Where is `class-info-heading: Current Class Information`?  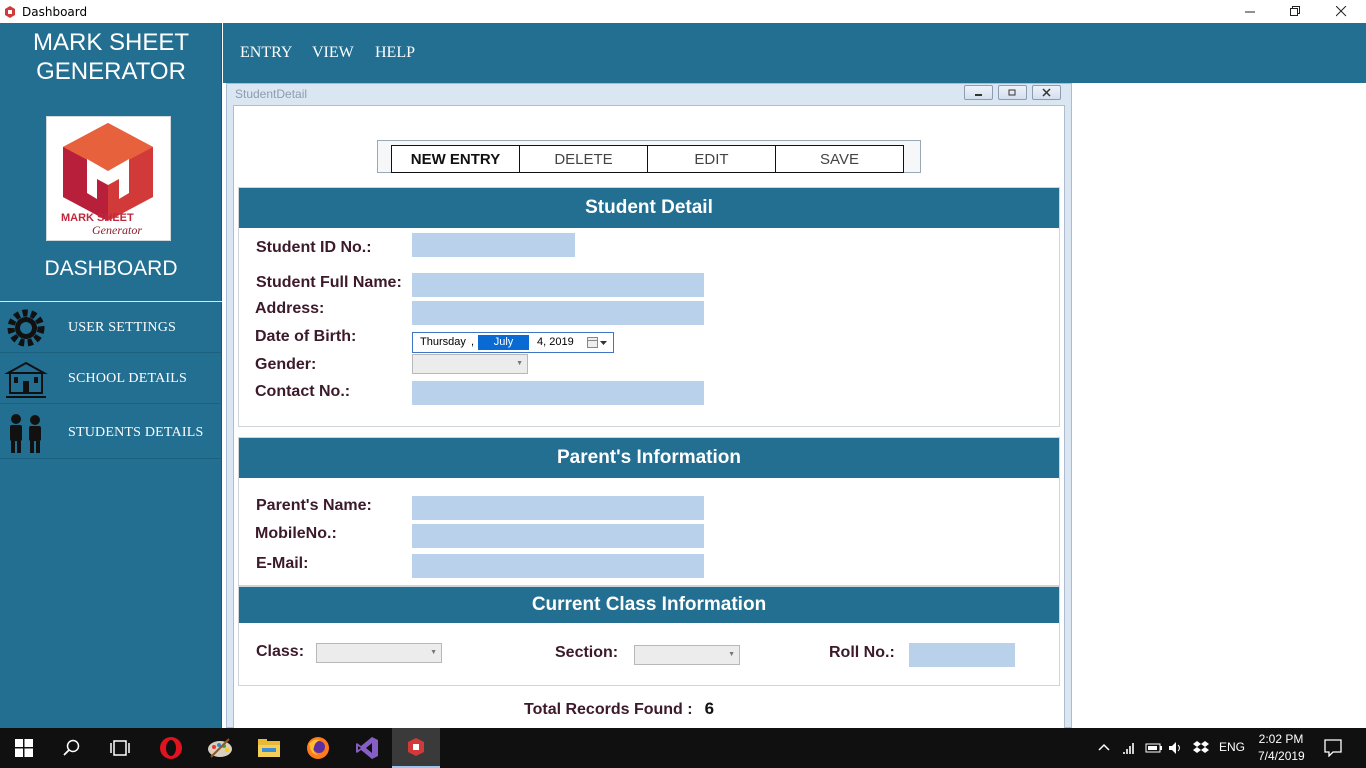 class-info-heading: Current Class Information is located at coordinates (649, 605).